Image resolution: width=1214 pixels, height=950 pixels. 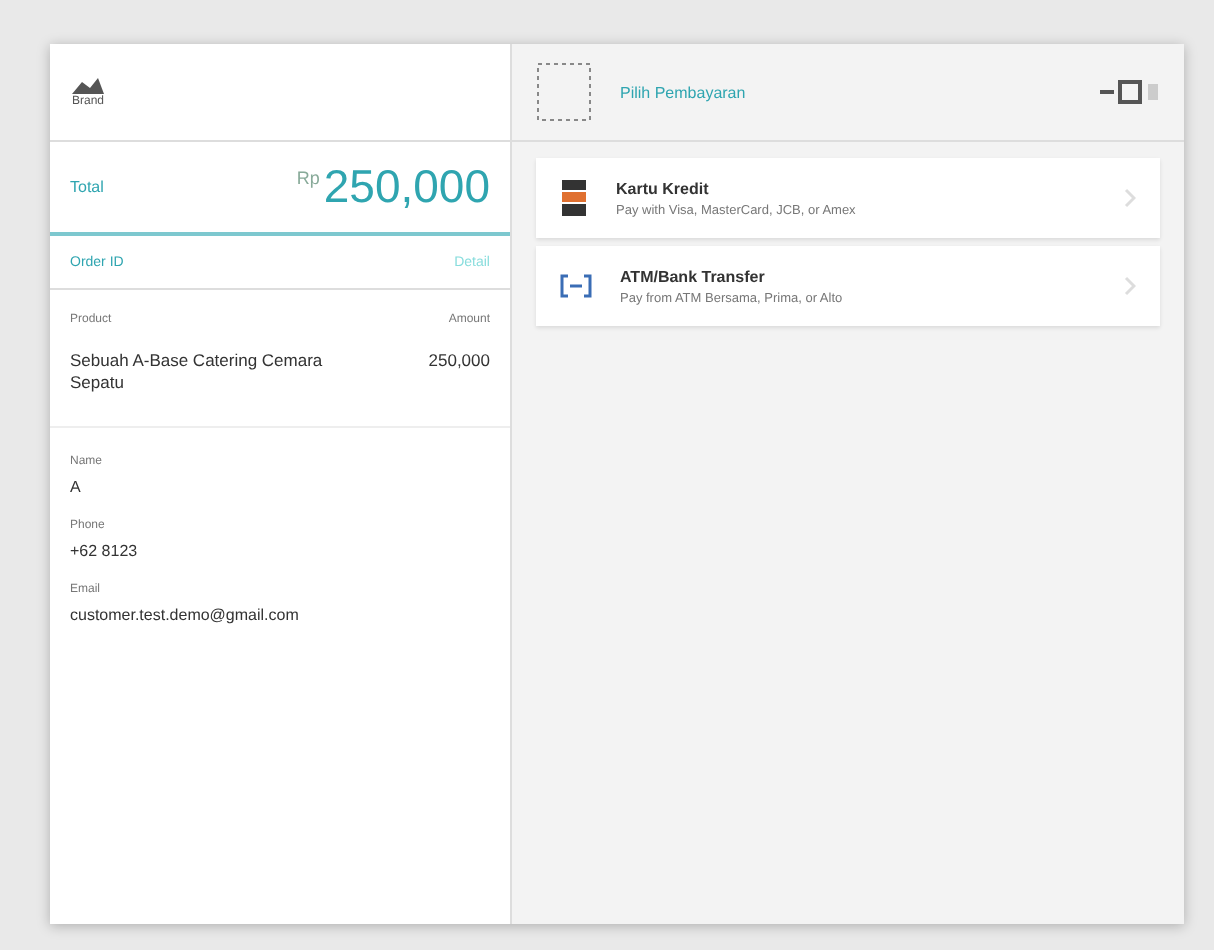 What do you see at coordinates (105, 551) in the screenshot?
I see `field-value: +62 8123` at bounding box center [105, 551].